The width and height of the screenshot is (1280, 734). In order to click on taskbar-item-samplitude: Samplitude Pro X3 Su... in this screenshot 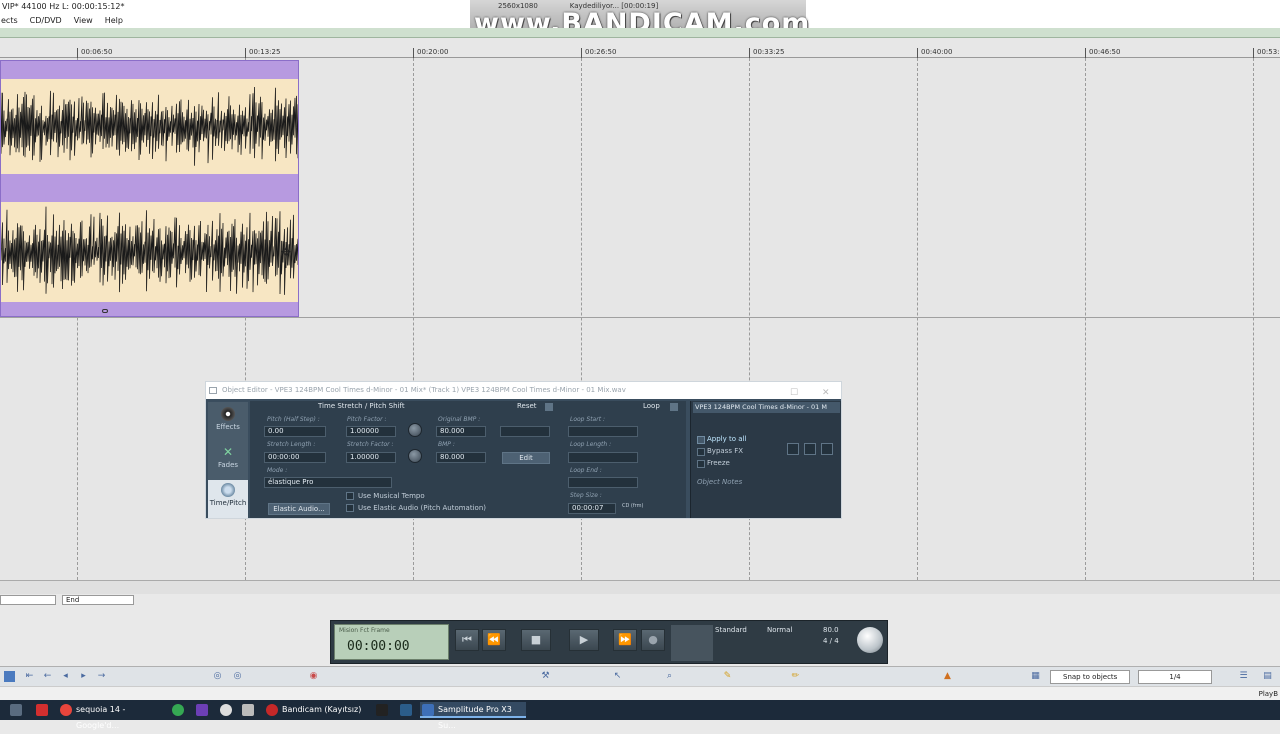, I will do `click(473, 716)`.